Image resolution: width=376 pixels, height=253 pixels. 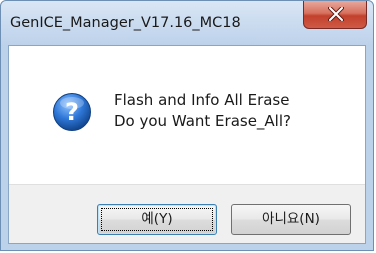 What do you see at coordinates (125, 23) in the screenshot?
I see `window-title: GenICE_Manager_V17.16_MC18` at bounding box center [125, 23].